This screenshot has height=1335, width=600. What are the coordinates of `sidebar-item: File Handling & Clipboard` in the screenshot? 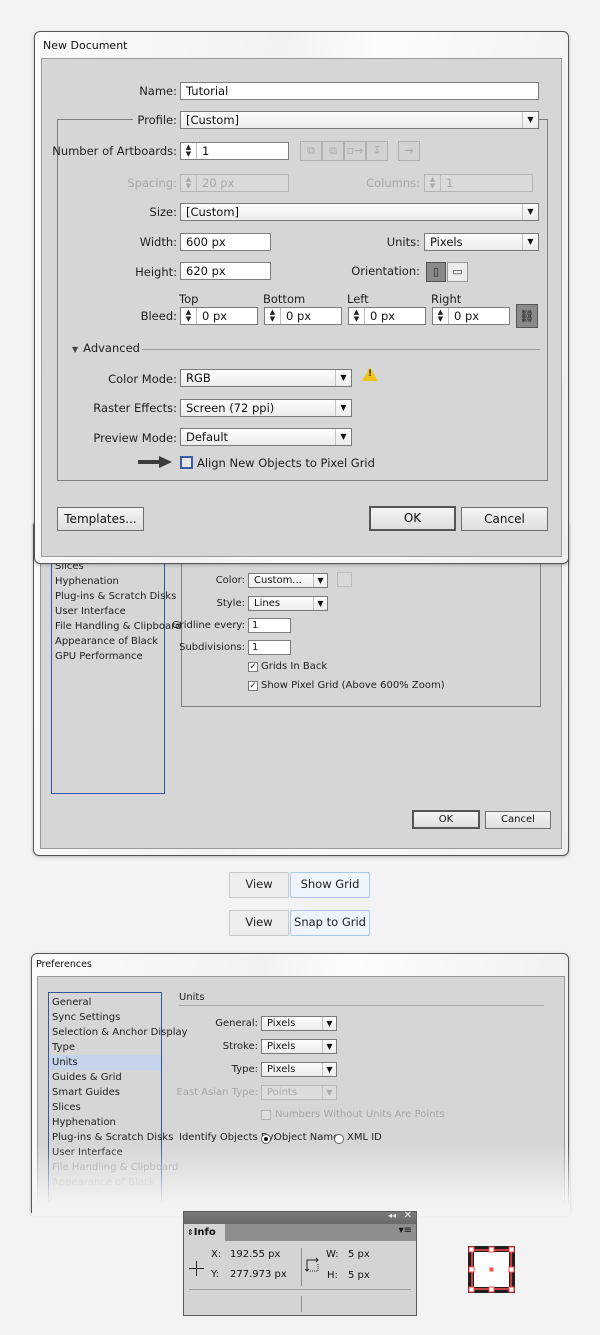 It's located at (116, 626).